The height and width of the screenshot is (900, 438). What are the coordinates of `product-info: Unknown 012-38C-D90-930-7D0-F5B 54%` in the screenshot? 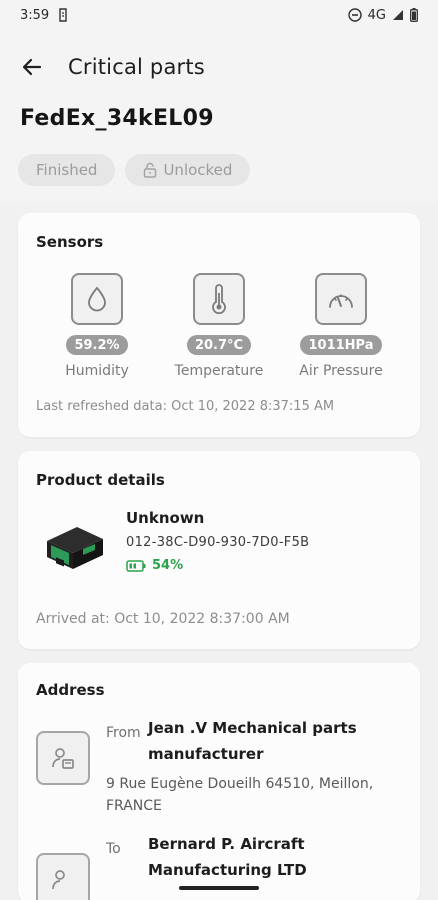 It's located at (217, 546).